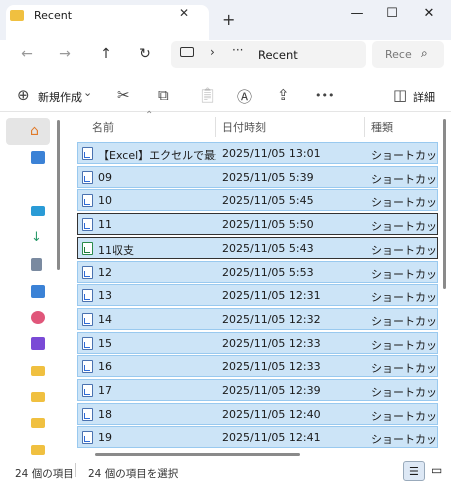 The image size is (451, 483). I want to click on add-icon: ⊕, so click(23, 95).